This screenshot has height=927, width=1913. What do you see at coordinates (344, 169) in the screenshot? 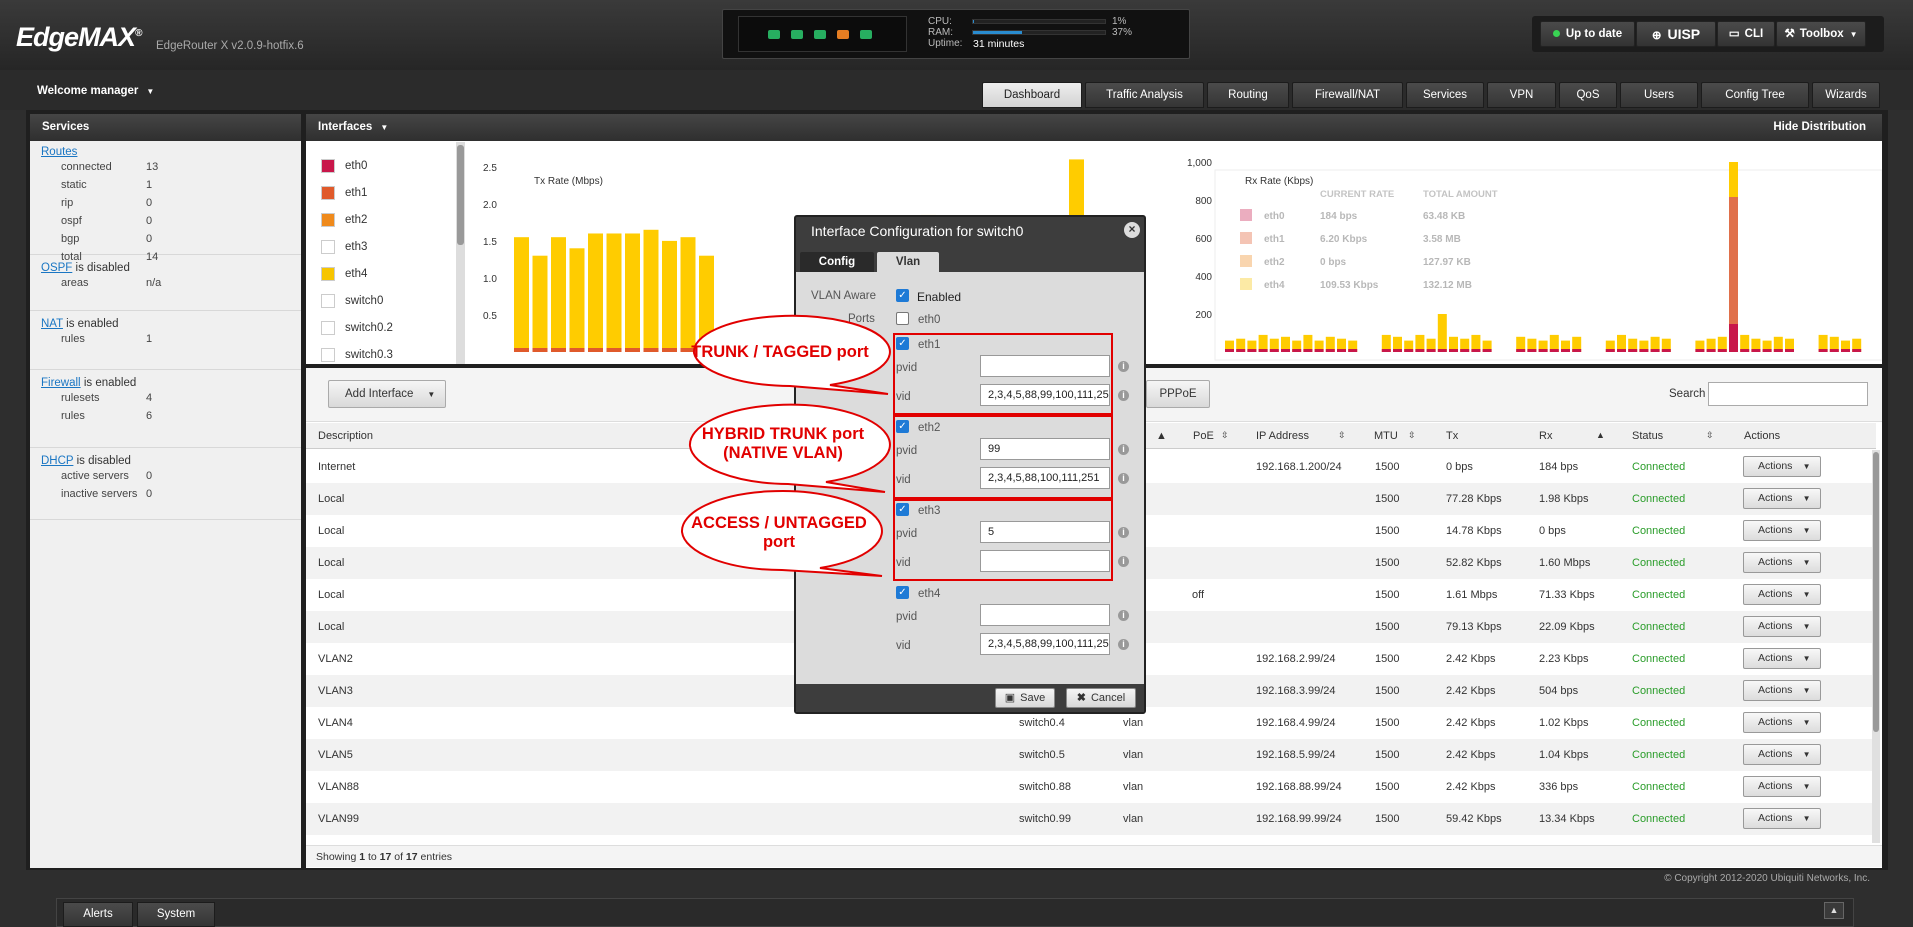
I see `legend-item-eth0: eth0` at bounding box center [344, 169].